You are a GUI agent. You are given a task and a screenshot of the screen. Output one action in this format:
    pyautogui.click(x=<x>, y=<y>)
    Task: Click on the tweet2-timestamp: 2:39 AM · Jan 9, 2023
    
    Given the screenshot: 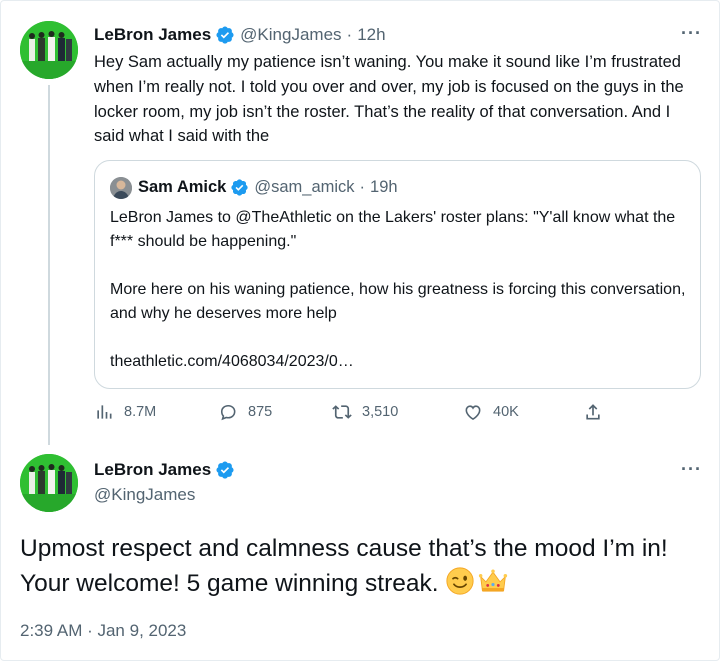 What is the action you would take?
    pyautogui.click(x=103, y=631)
    